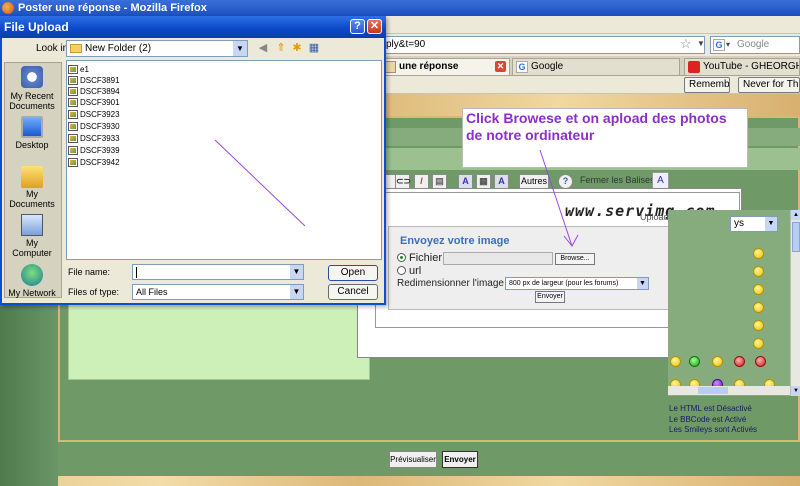 This screenshot has height=486, width=800. I want to click on place-my-documents: My Documents, so click(32, 199).